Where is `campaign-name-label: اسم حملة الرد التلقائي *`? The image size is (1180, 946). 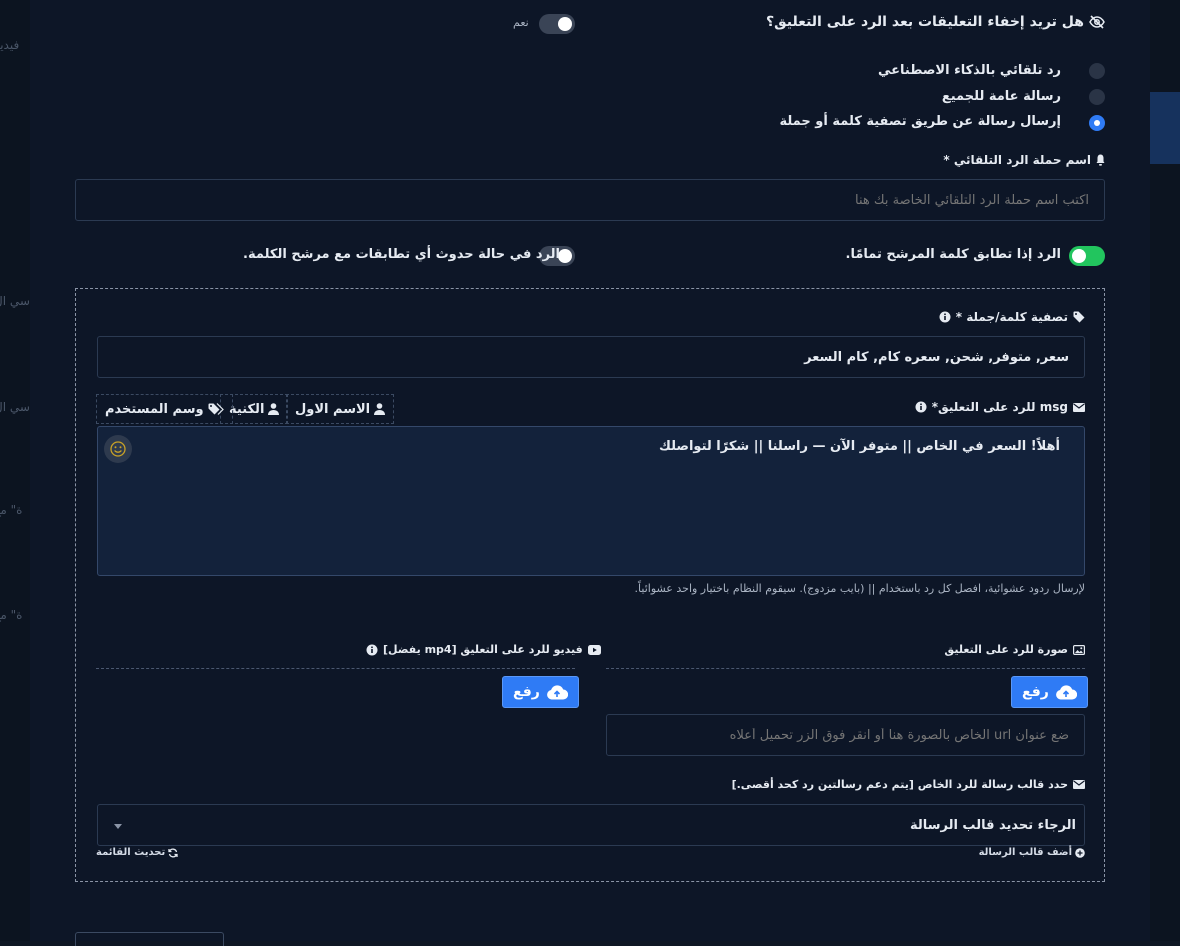
campaign-name-label: اسم حملة الرد التلقائي * is located at coordinates (1024, 160).